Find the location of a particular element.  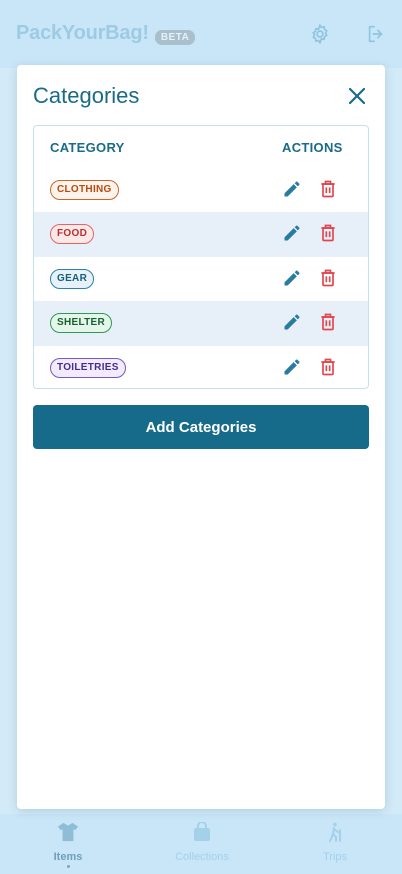

shirt-icon is located at coordinates (68, 832).